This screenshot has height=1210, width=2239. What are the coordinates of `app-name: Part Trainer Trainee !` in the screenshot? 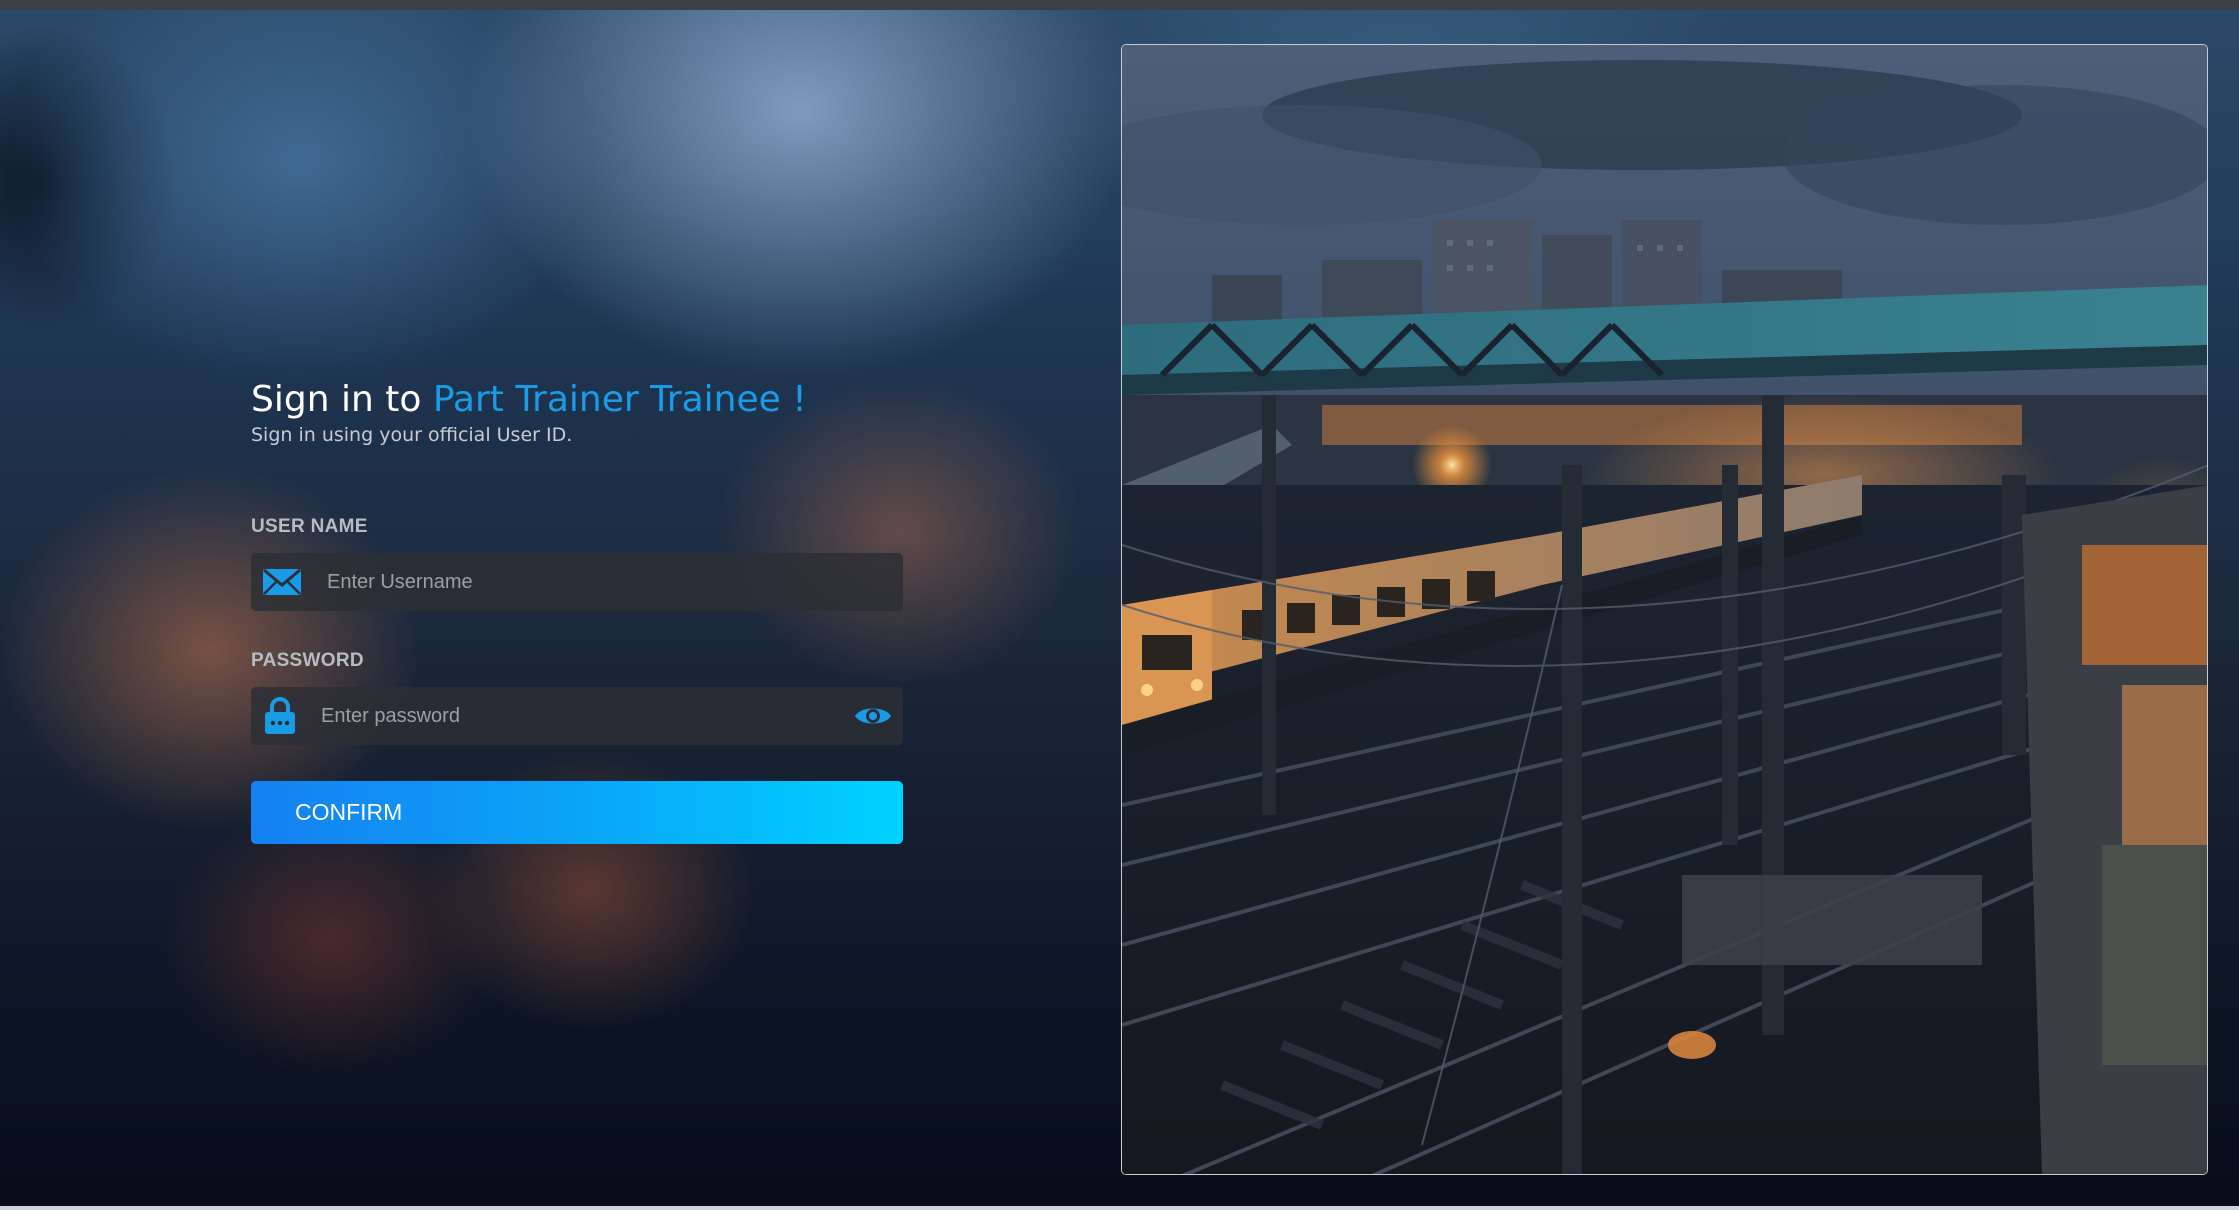 It's located at (619, 399).